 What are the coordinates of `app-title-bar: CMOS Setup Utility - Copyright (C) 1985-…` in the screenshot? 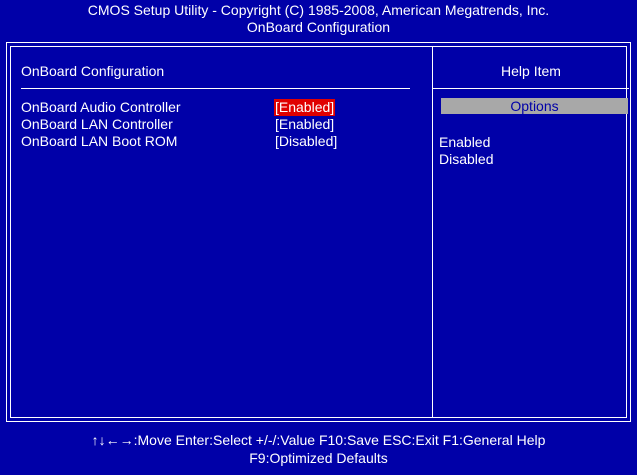 It's located at (318, 19).